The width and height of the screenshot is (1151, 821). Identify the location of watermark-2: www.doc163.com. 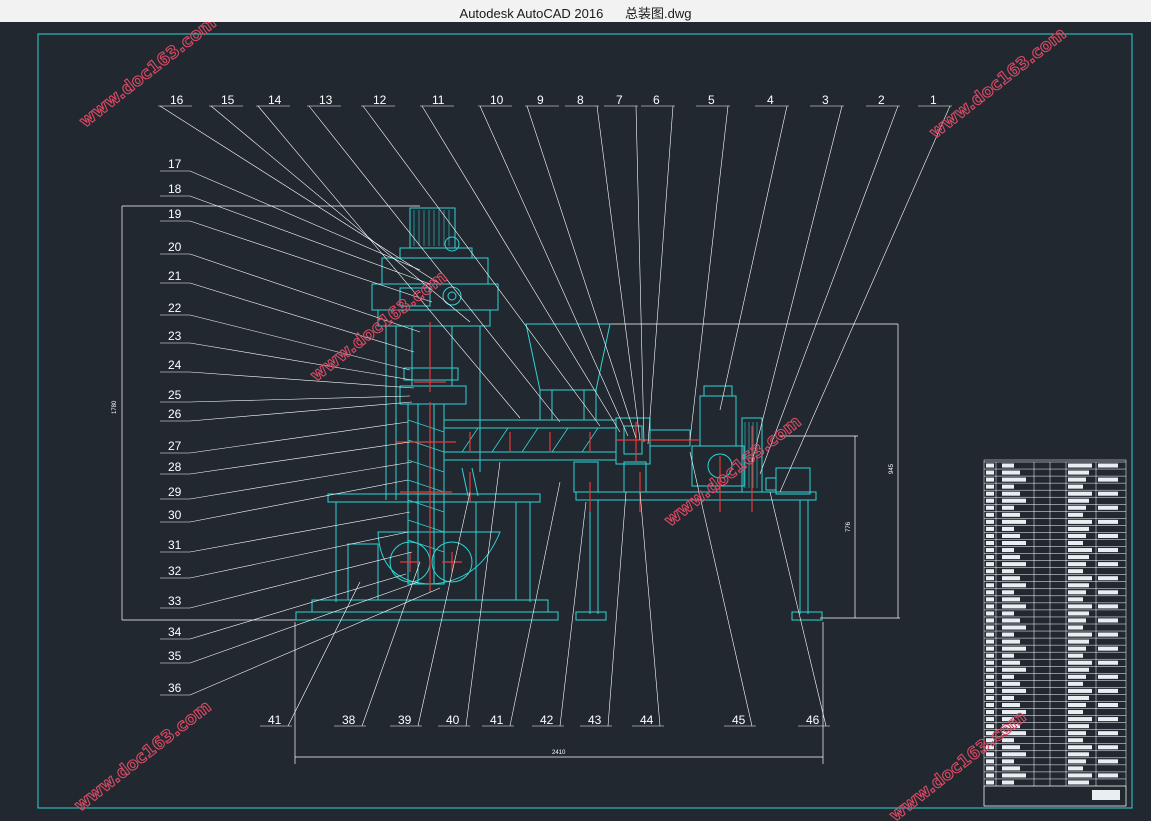
(998, 83).